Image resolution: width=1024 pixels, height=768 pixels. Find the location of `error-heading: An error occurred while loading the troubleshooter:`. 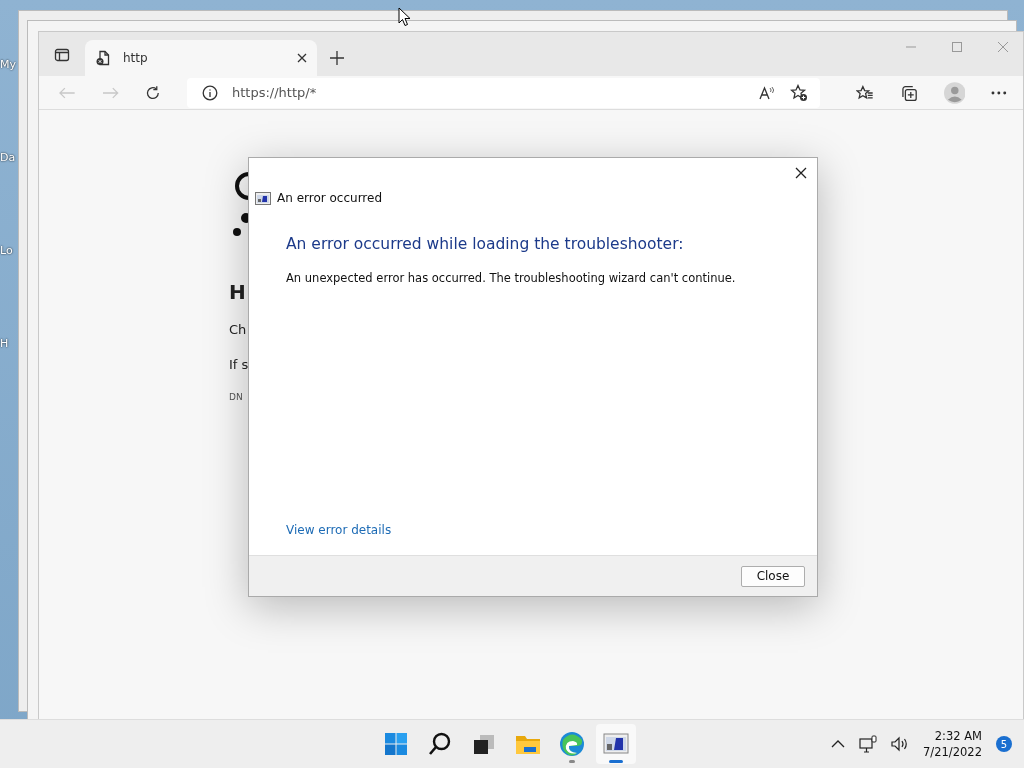

error-heading: An error occurred while loading the troubleshooter: is located at coordinates (485, 244).